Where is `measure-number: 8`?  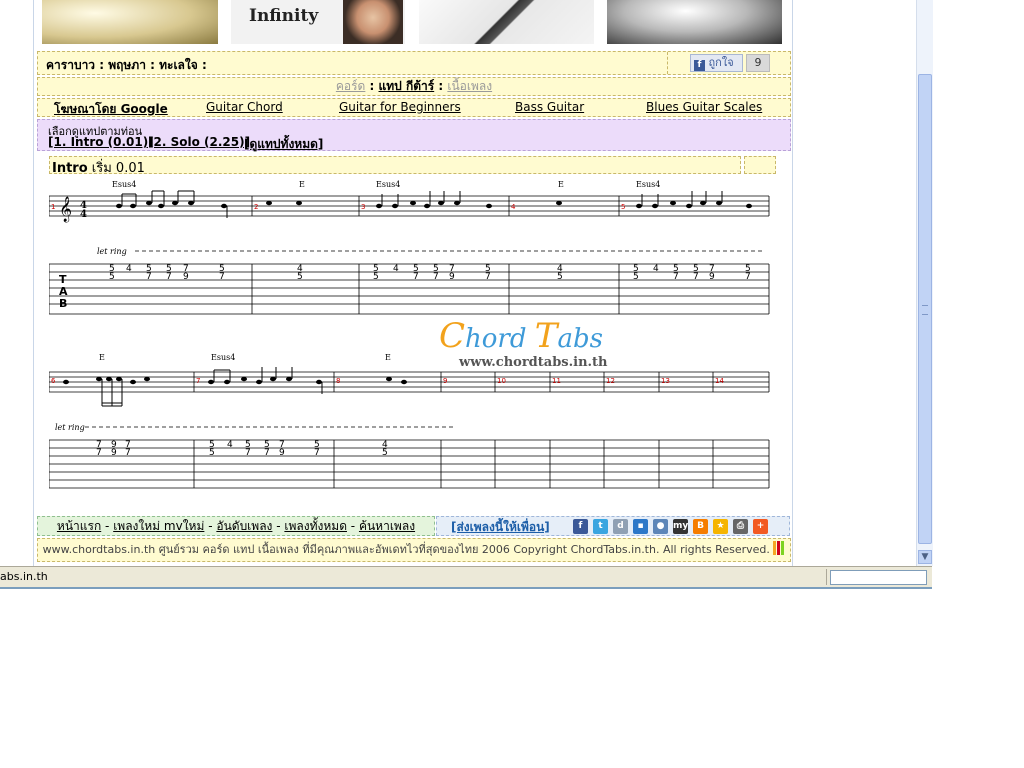
measure-number: 8 is located at coordinates (338, 381).